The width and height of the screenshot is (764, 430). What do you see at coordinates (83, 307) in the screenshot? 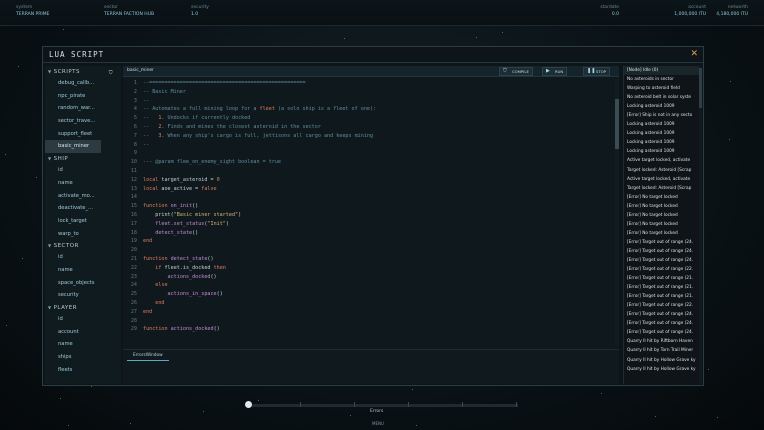
I see `section-header-player: ▼ PLAYER` at bounding box center [83, 307].